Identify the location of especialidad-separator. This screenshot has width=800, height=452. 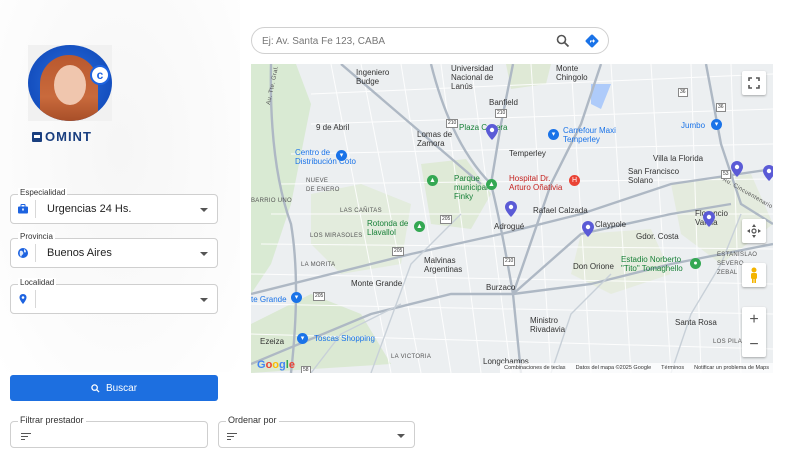
(35, 209).